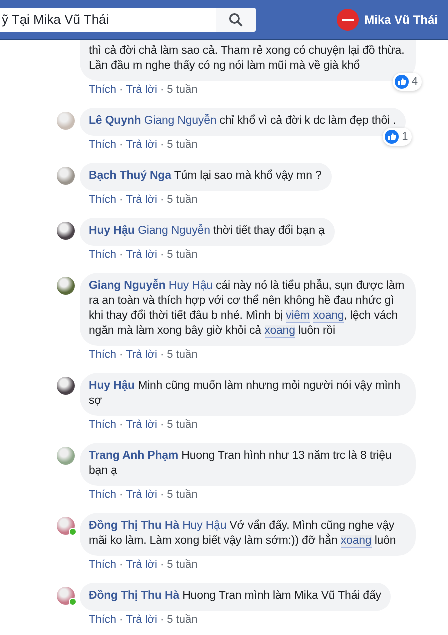 Image resolution: width=448 pixels, height=635 pixels. Describe the element at coordinates (347, 19) in the screenshot. I see `logo-icon` at that location.